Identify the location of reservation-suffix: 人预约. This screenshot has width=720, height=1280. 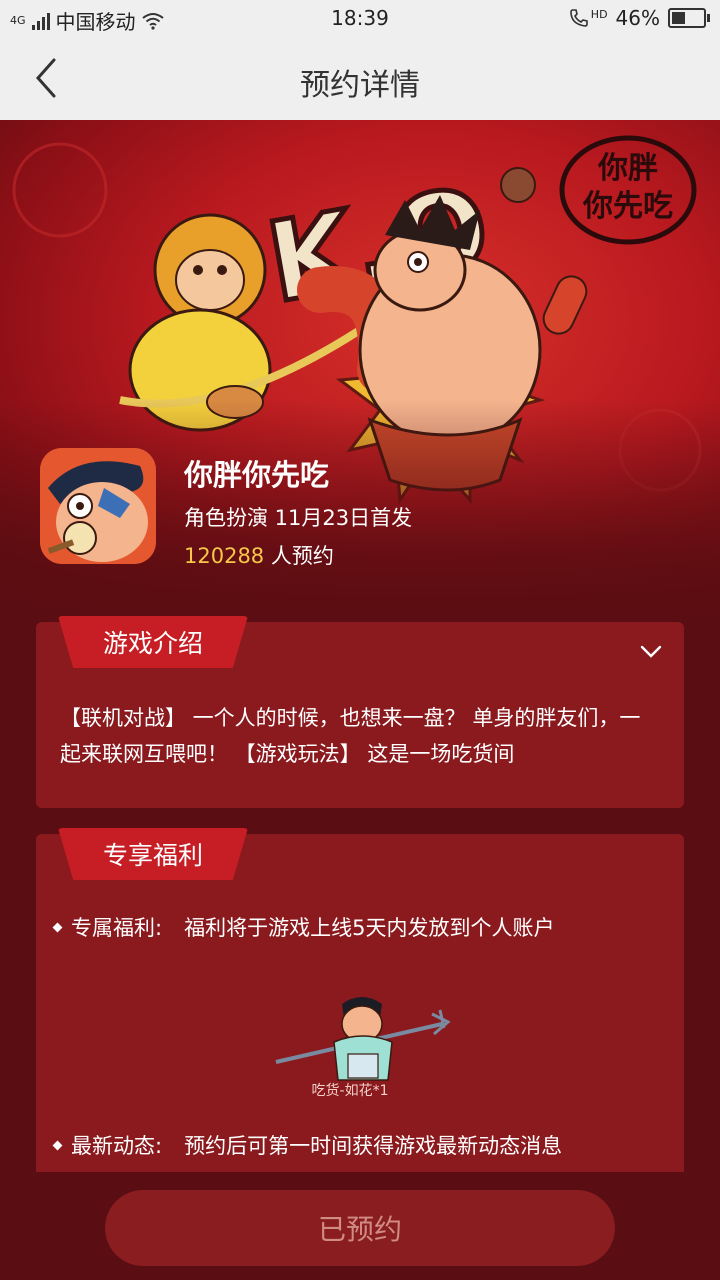
(299, 556).